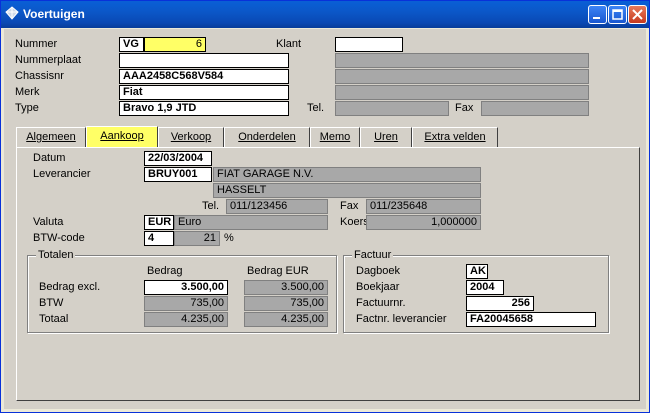 The image size is (650, 413). I want to click on tab-aankoop-label: Aankoop, so click(122, 136).